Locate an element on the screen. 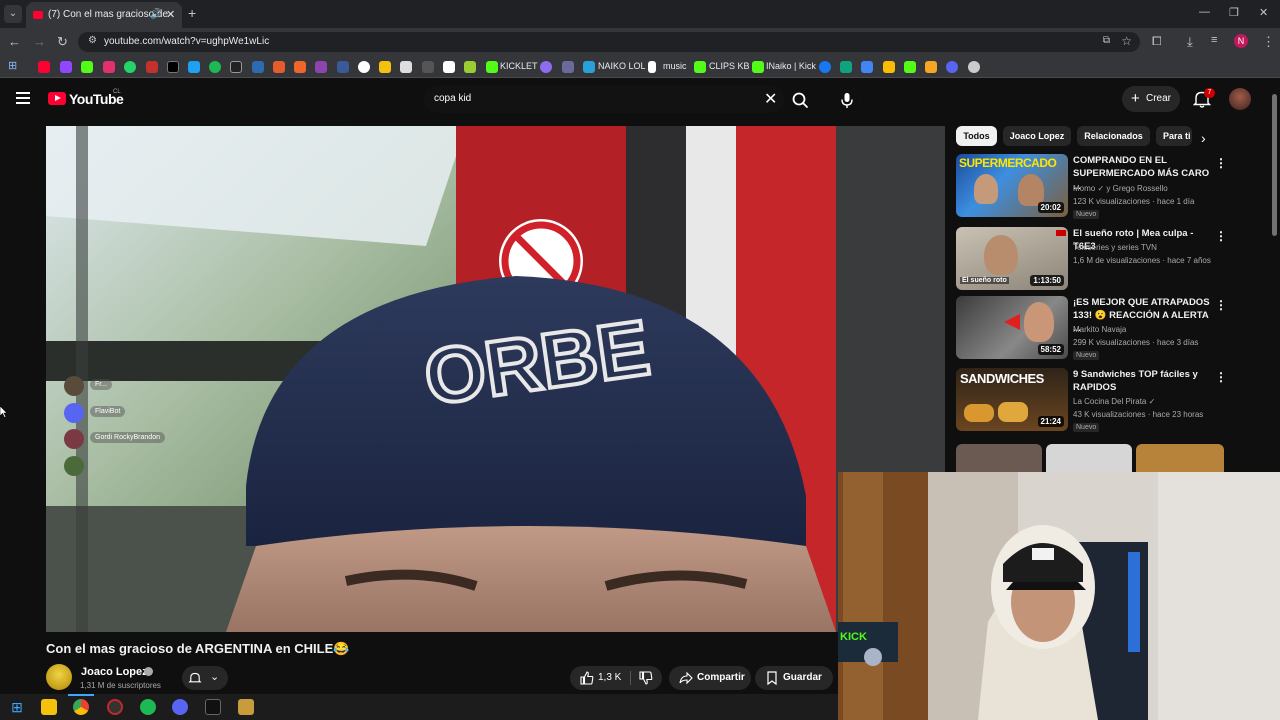 The image size is (1280, 720). search-icon is located at coordinates (800, 101).